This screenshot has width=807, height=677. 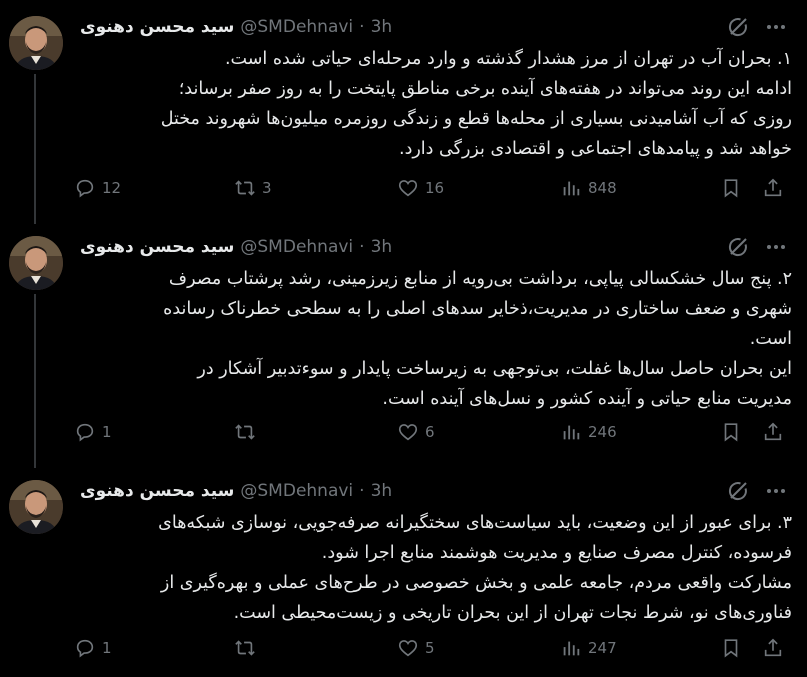 What do you see at coordinates (97, 188) in the screenshot?
I see `reply-button: 12` at bounding box center [97, 188].